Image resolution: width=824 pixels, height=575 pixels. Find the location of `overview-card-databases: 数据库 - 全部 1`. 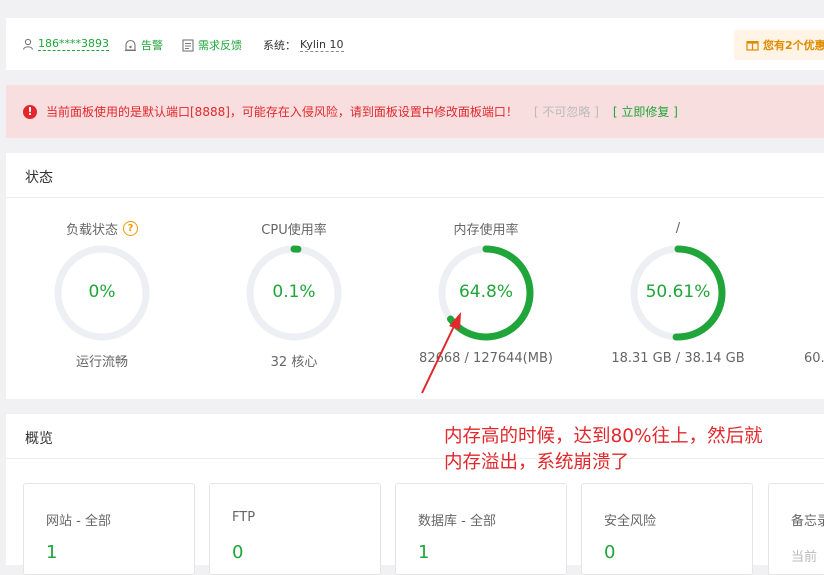

overview-card-databases: 数据库 - 全部 1 is located at coordinates (481, 529).